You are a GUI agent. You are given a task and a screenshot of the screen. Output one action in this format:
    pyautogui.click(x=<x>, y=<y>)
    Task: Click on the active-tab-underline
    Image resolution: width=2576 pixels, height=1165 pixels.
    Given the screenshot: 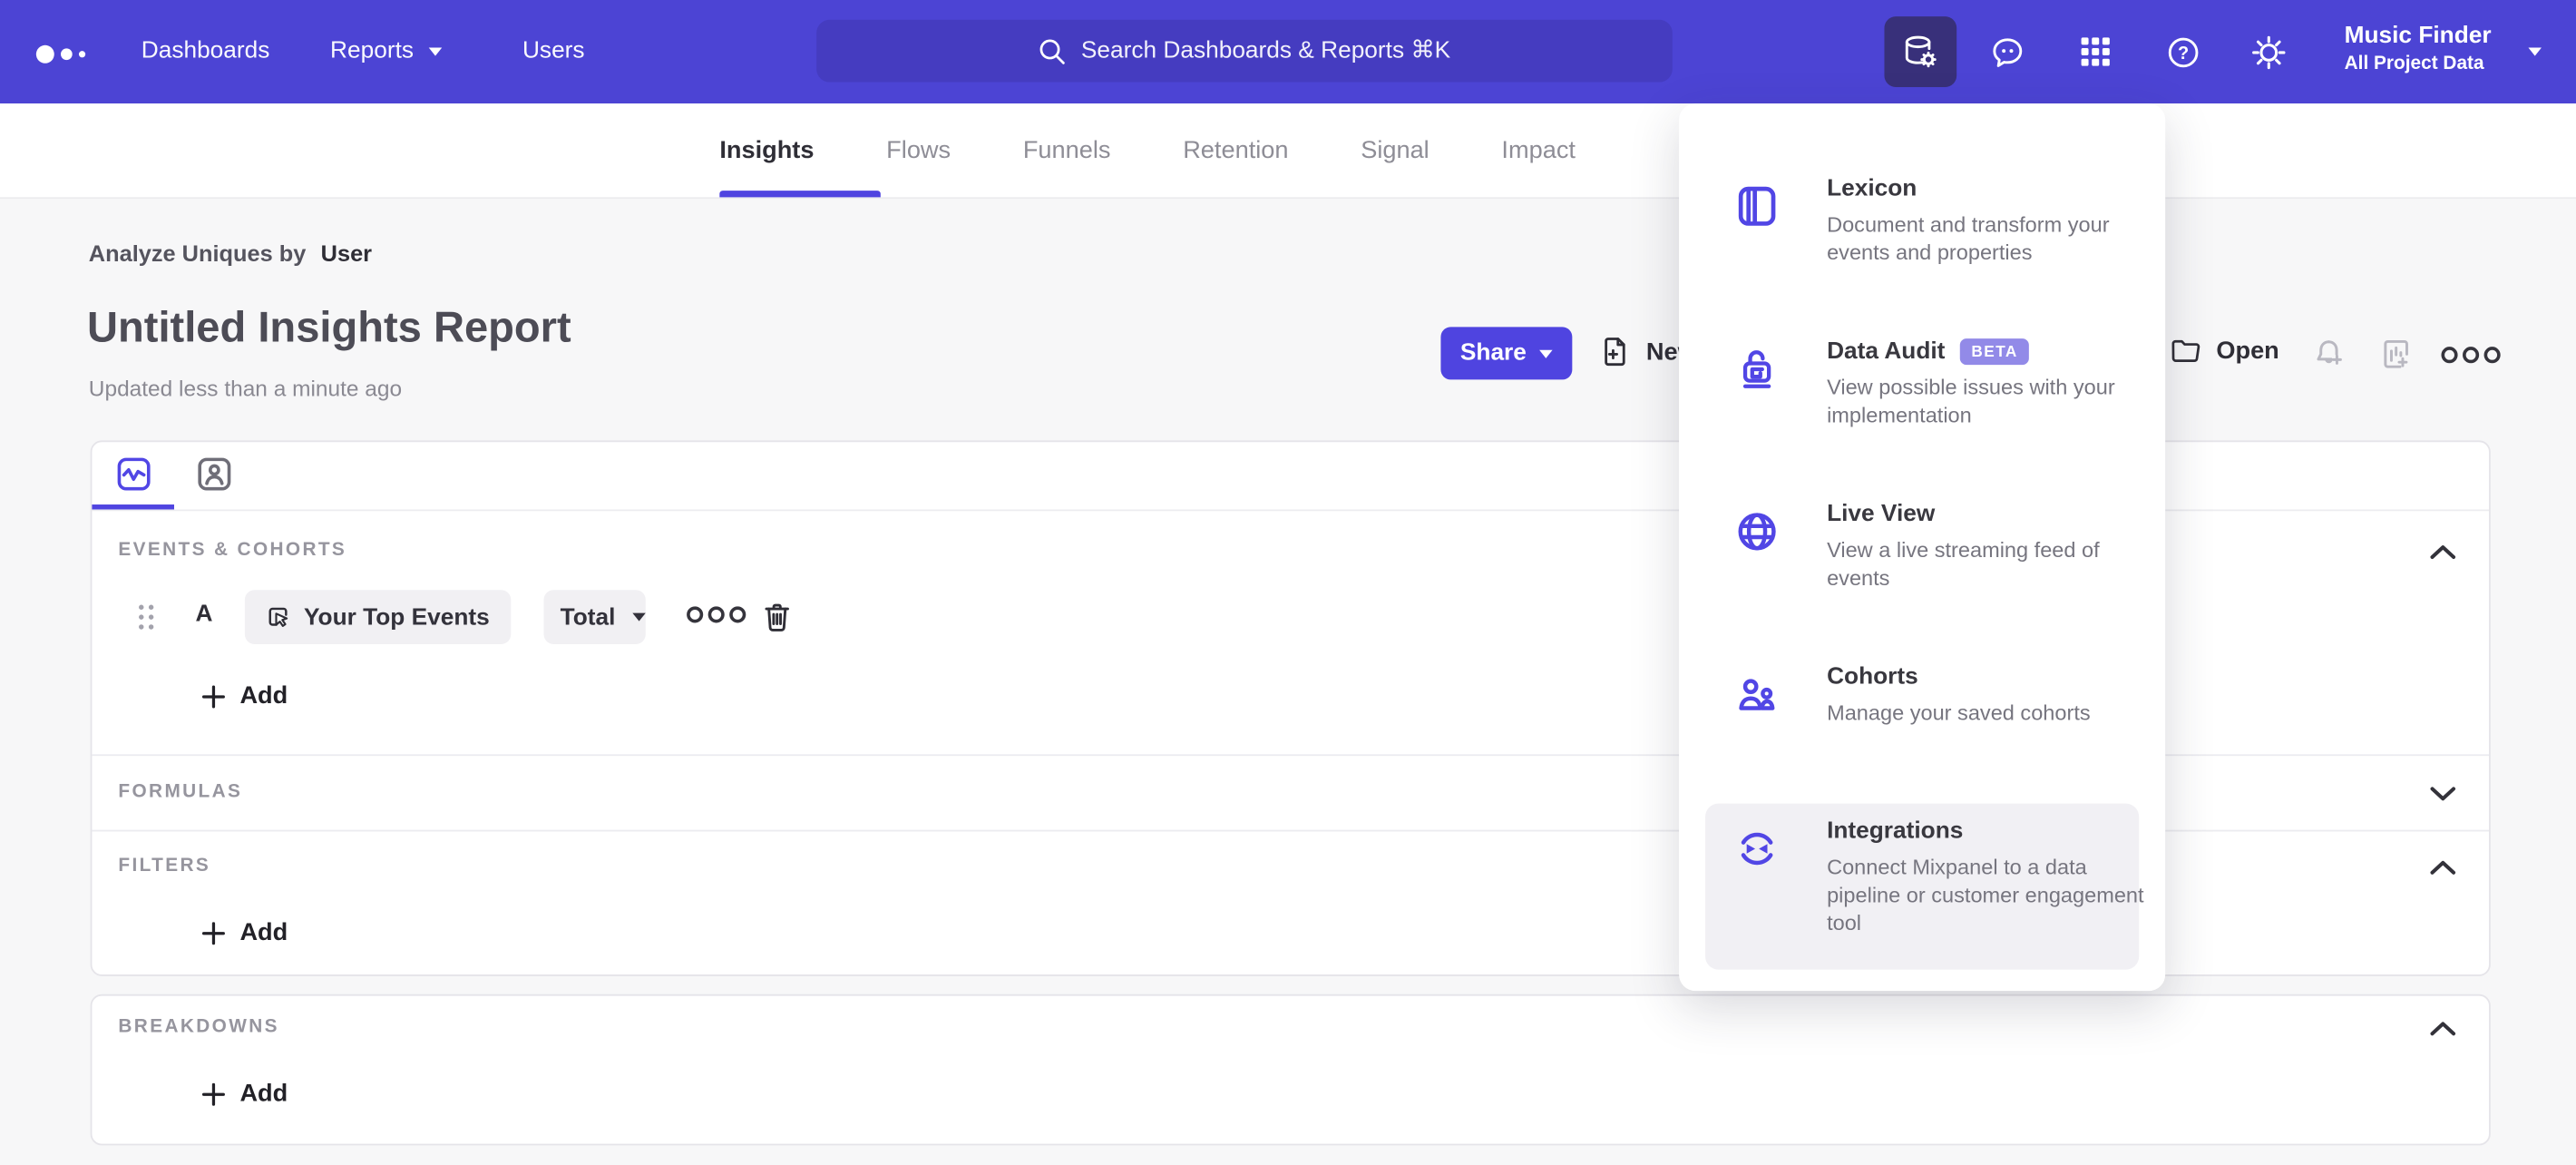 What is the action you would take?
    pyautogui.click(x=800, y=194)
    